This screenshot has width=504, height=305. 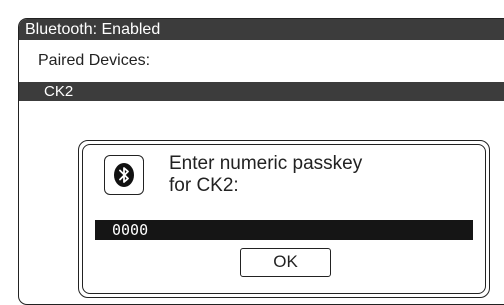 I want to click on bluetooth-icon, so click(x=124, y=175).